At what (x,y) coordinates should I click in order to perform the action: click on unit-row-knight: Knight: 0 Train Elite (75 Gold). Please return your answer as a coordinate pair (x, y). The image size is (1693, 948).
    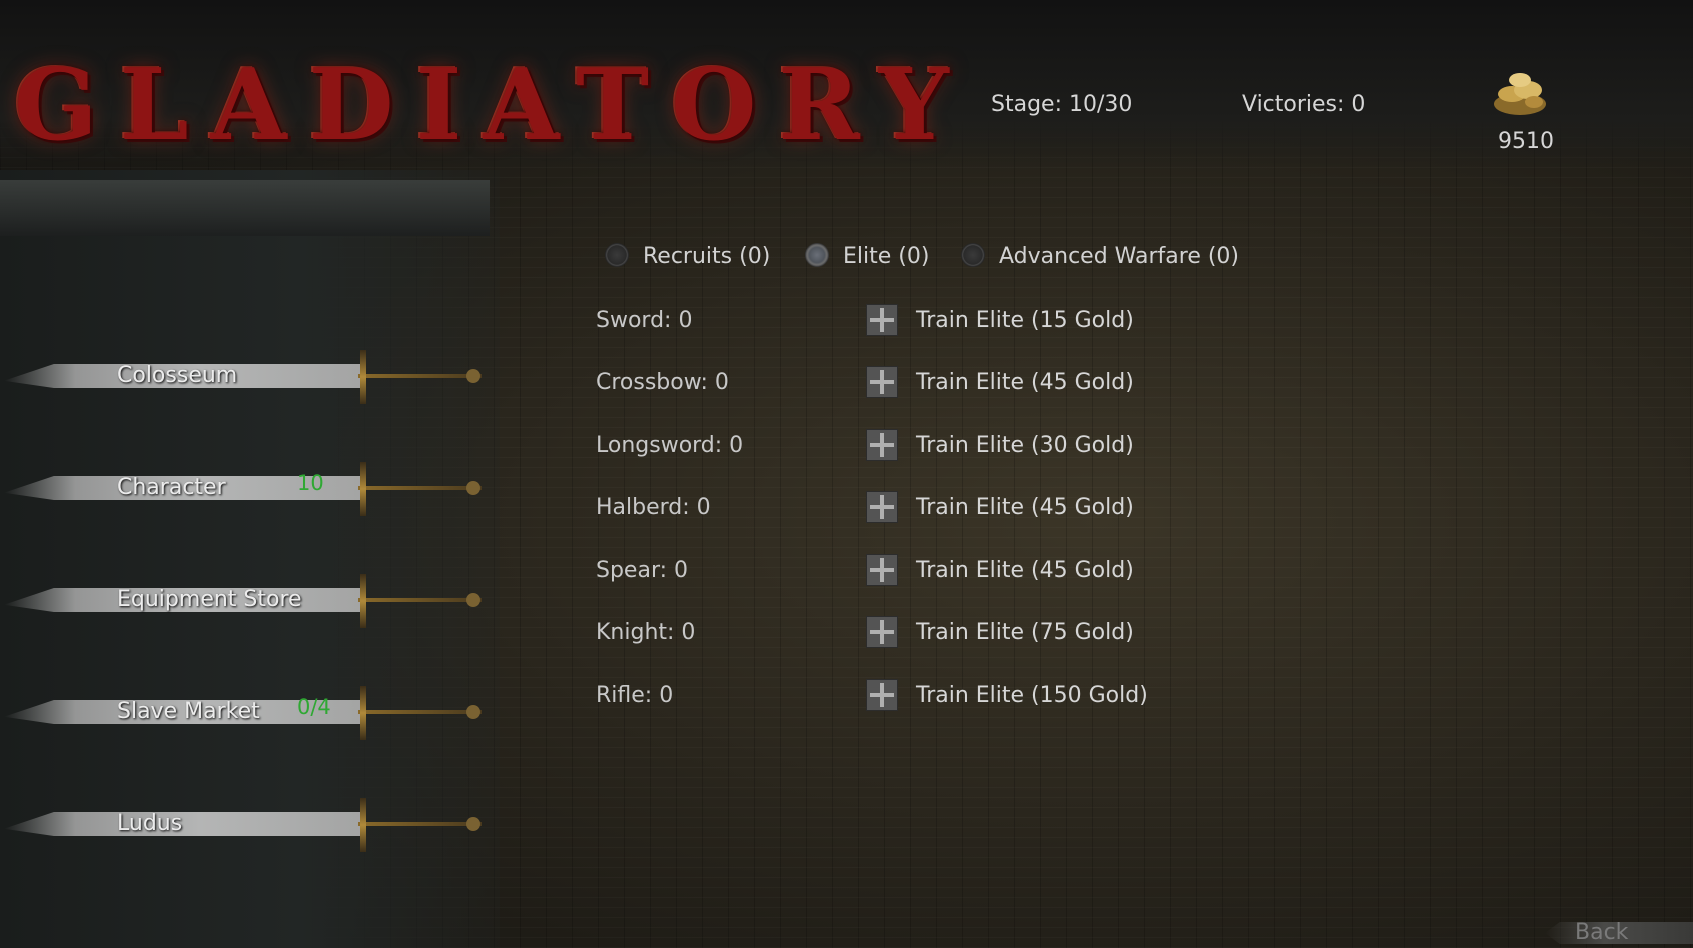
    Looking at the image, I should click on (946, 632).